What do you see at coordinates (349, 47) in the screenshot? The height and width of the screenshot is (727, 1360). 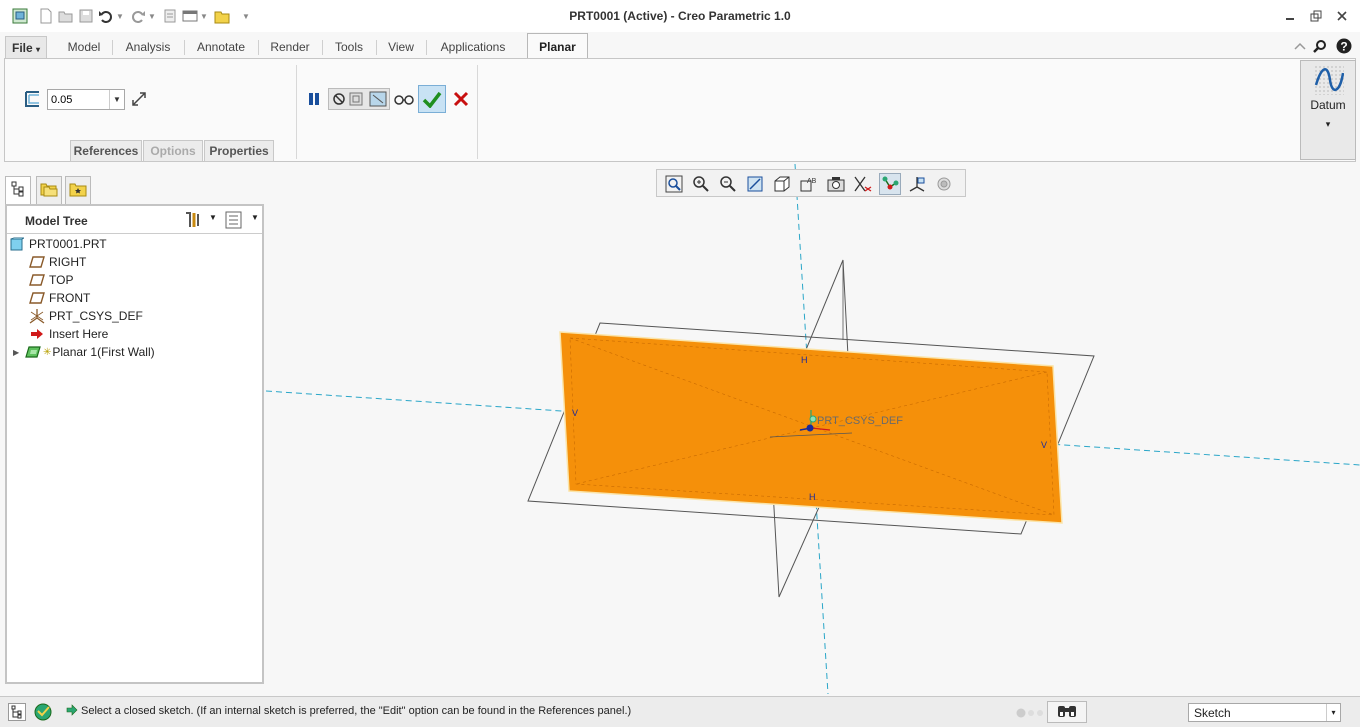 I see `tab-tools: Tools` at bounding box center [349, 47].